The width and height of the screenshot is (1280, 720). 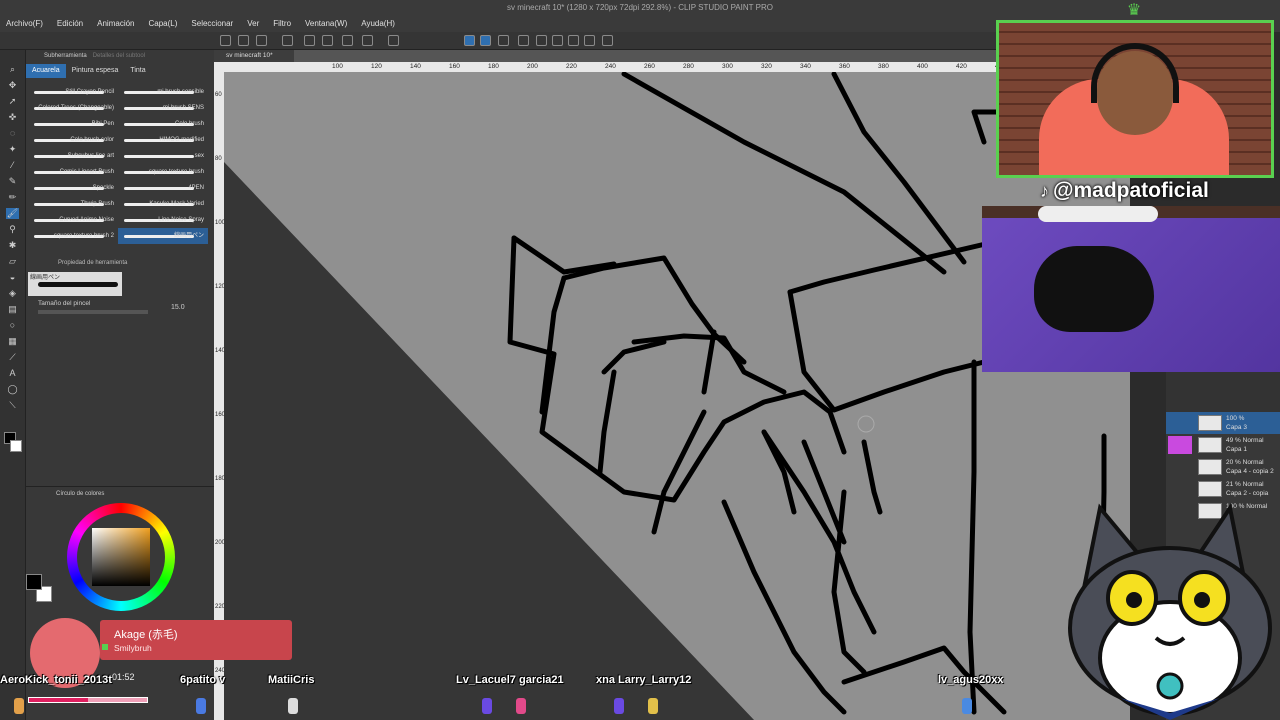 What do you see at coordinates (327, 40) in the screenshot?
I see `redo-icon` at bounding box center [327, 40].